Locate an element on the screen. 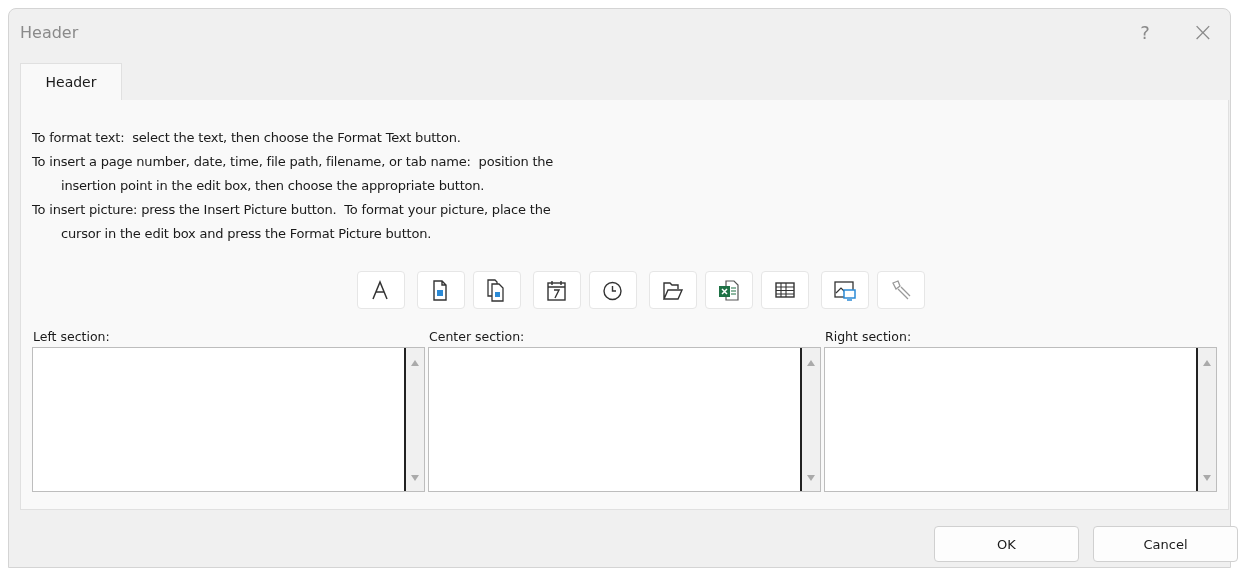 The image size is (1239, 571). dialog-button: Cancel is located at coordinates (1165, 544).